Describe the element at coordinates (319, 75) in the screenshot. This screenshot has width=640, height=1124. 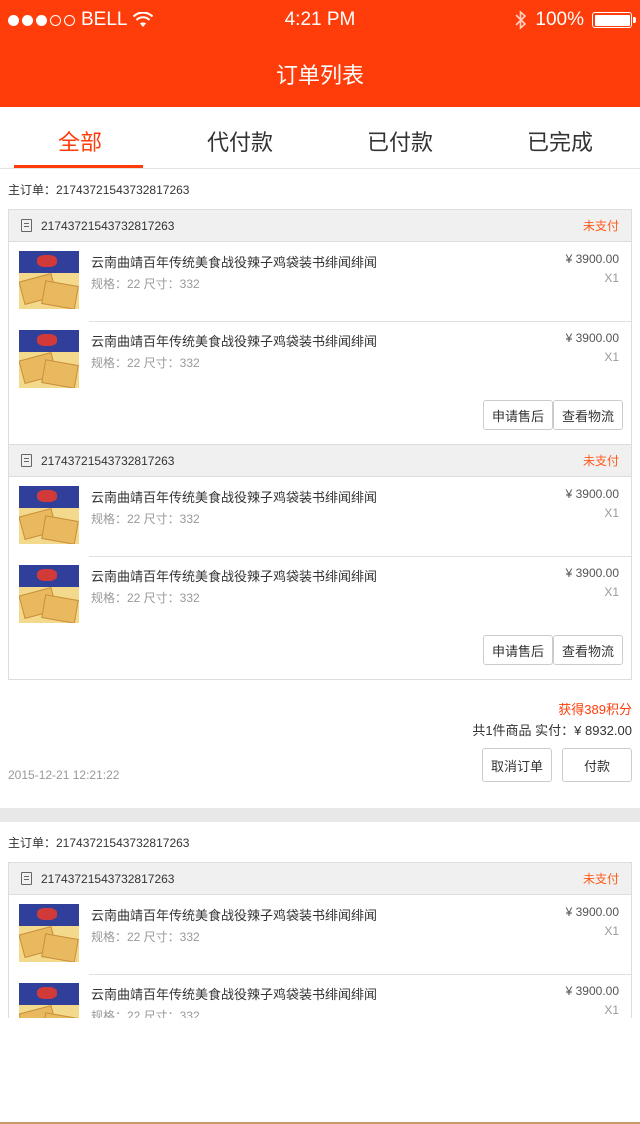
I see `page-title: 订单列表` at that location.